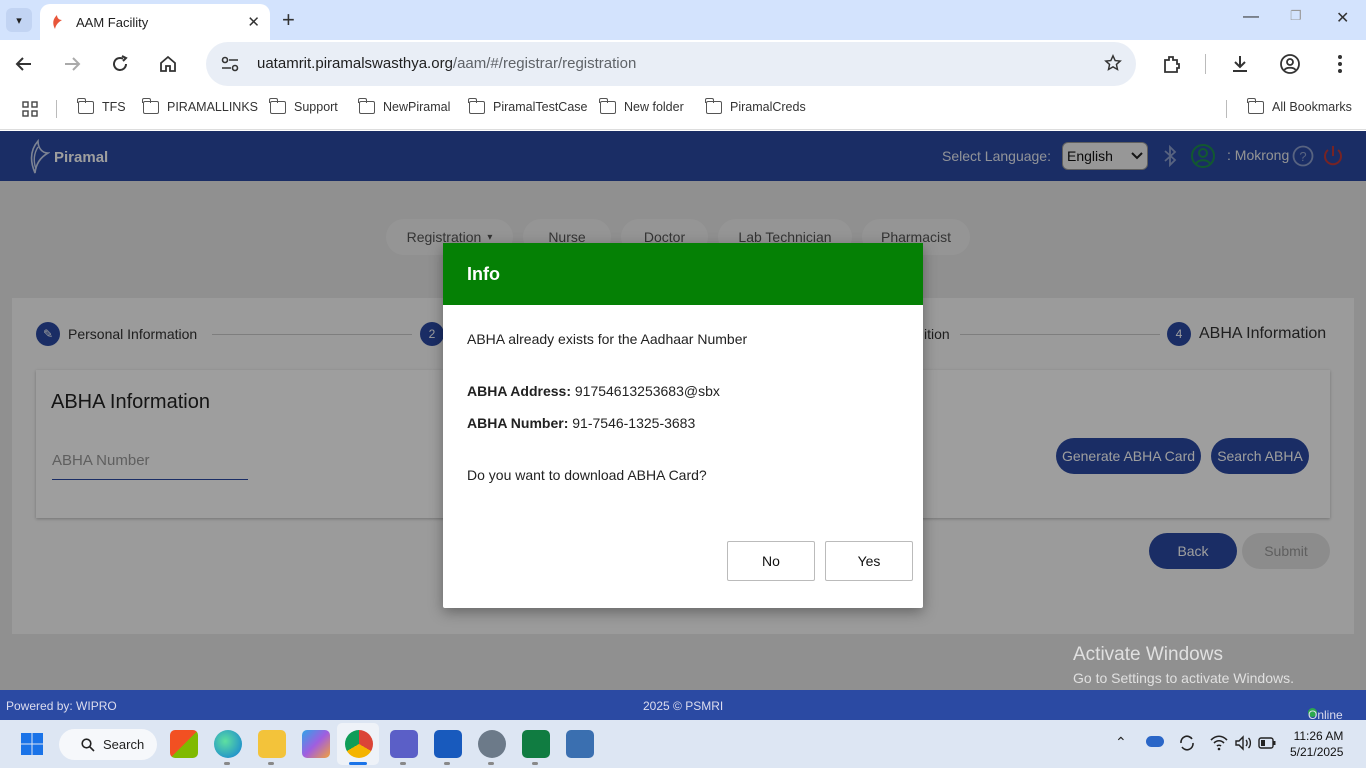 Image resolution: width=1366 pixels, height=768 pixels. Describe the element at coordinates (580, 744) in the screenshot. I see `remote-desktop-icon` at that location.